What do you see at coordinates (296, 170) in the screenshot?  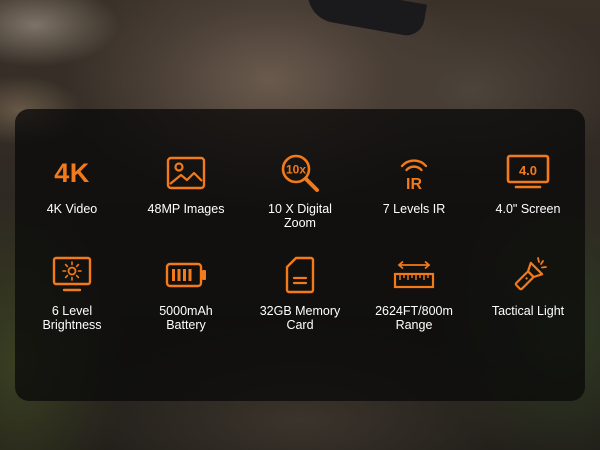 I see `zoom-icon-text: 10x` at bounding box center [296, 170].